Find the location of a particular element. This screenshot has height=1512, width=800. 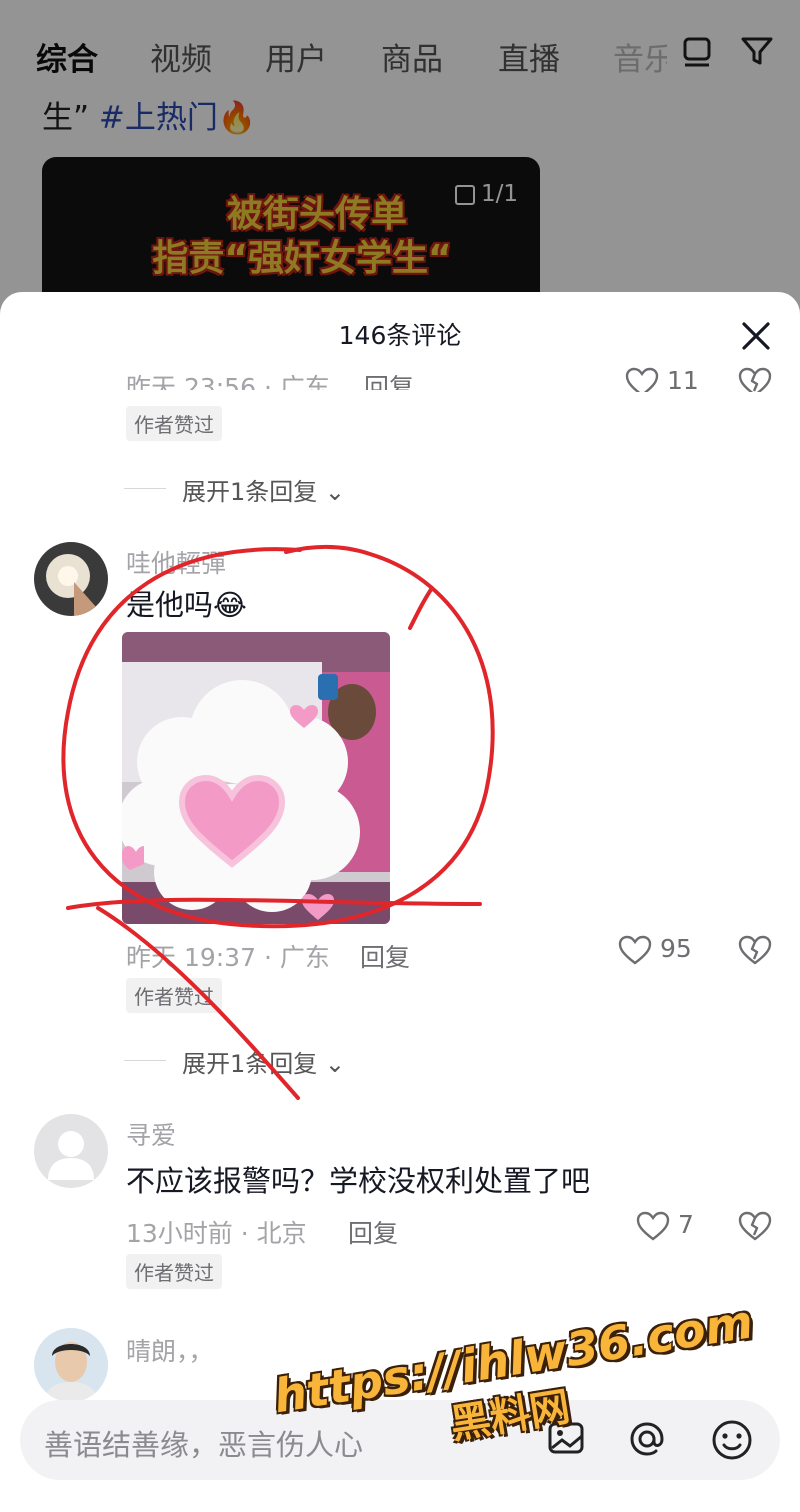

like-count: 7 is located at coordinates (685, 1224).